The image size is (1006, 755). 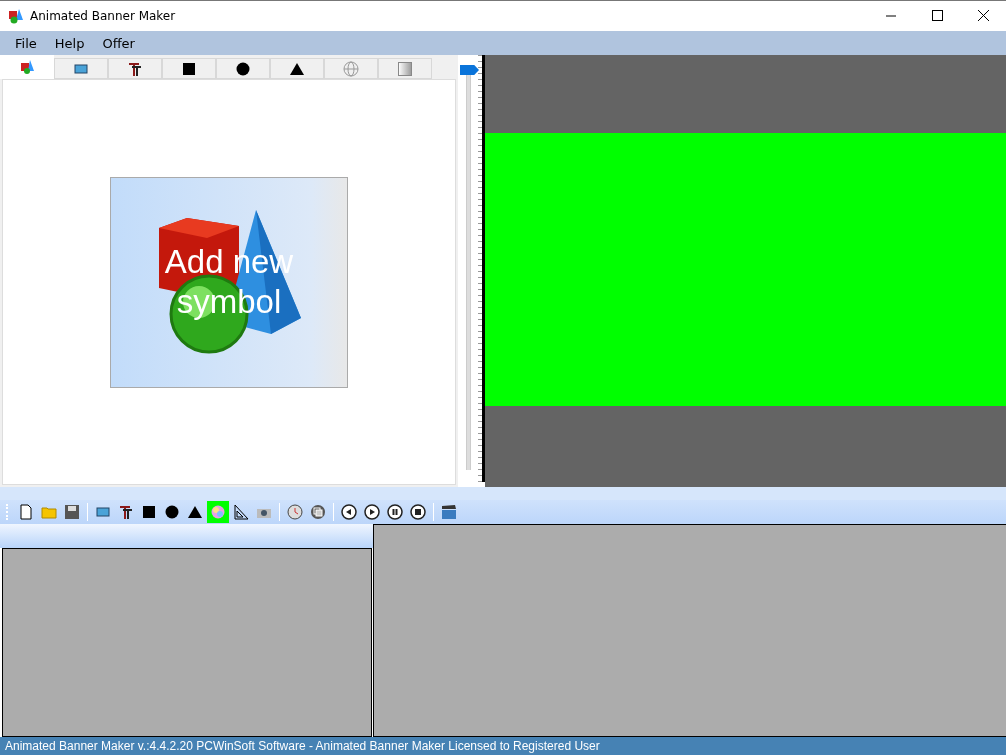 What do you see at coordinates (103, 16) in the screenshot?
I see `window-title: Animated Banner Maker` at bounding box center [103, 16].